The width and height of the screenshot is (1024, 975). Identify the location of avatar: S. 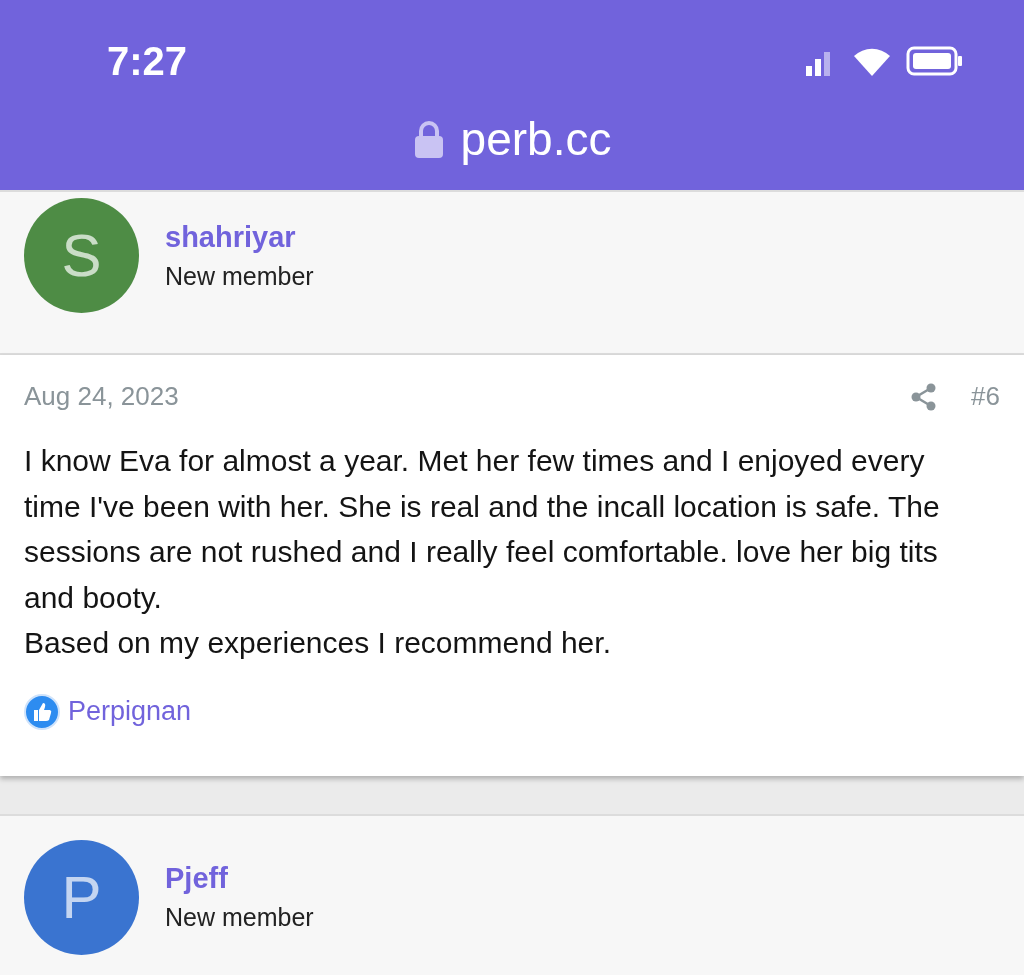
(81, 255).